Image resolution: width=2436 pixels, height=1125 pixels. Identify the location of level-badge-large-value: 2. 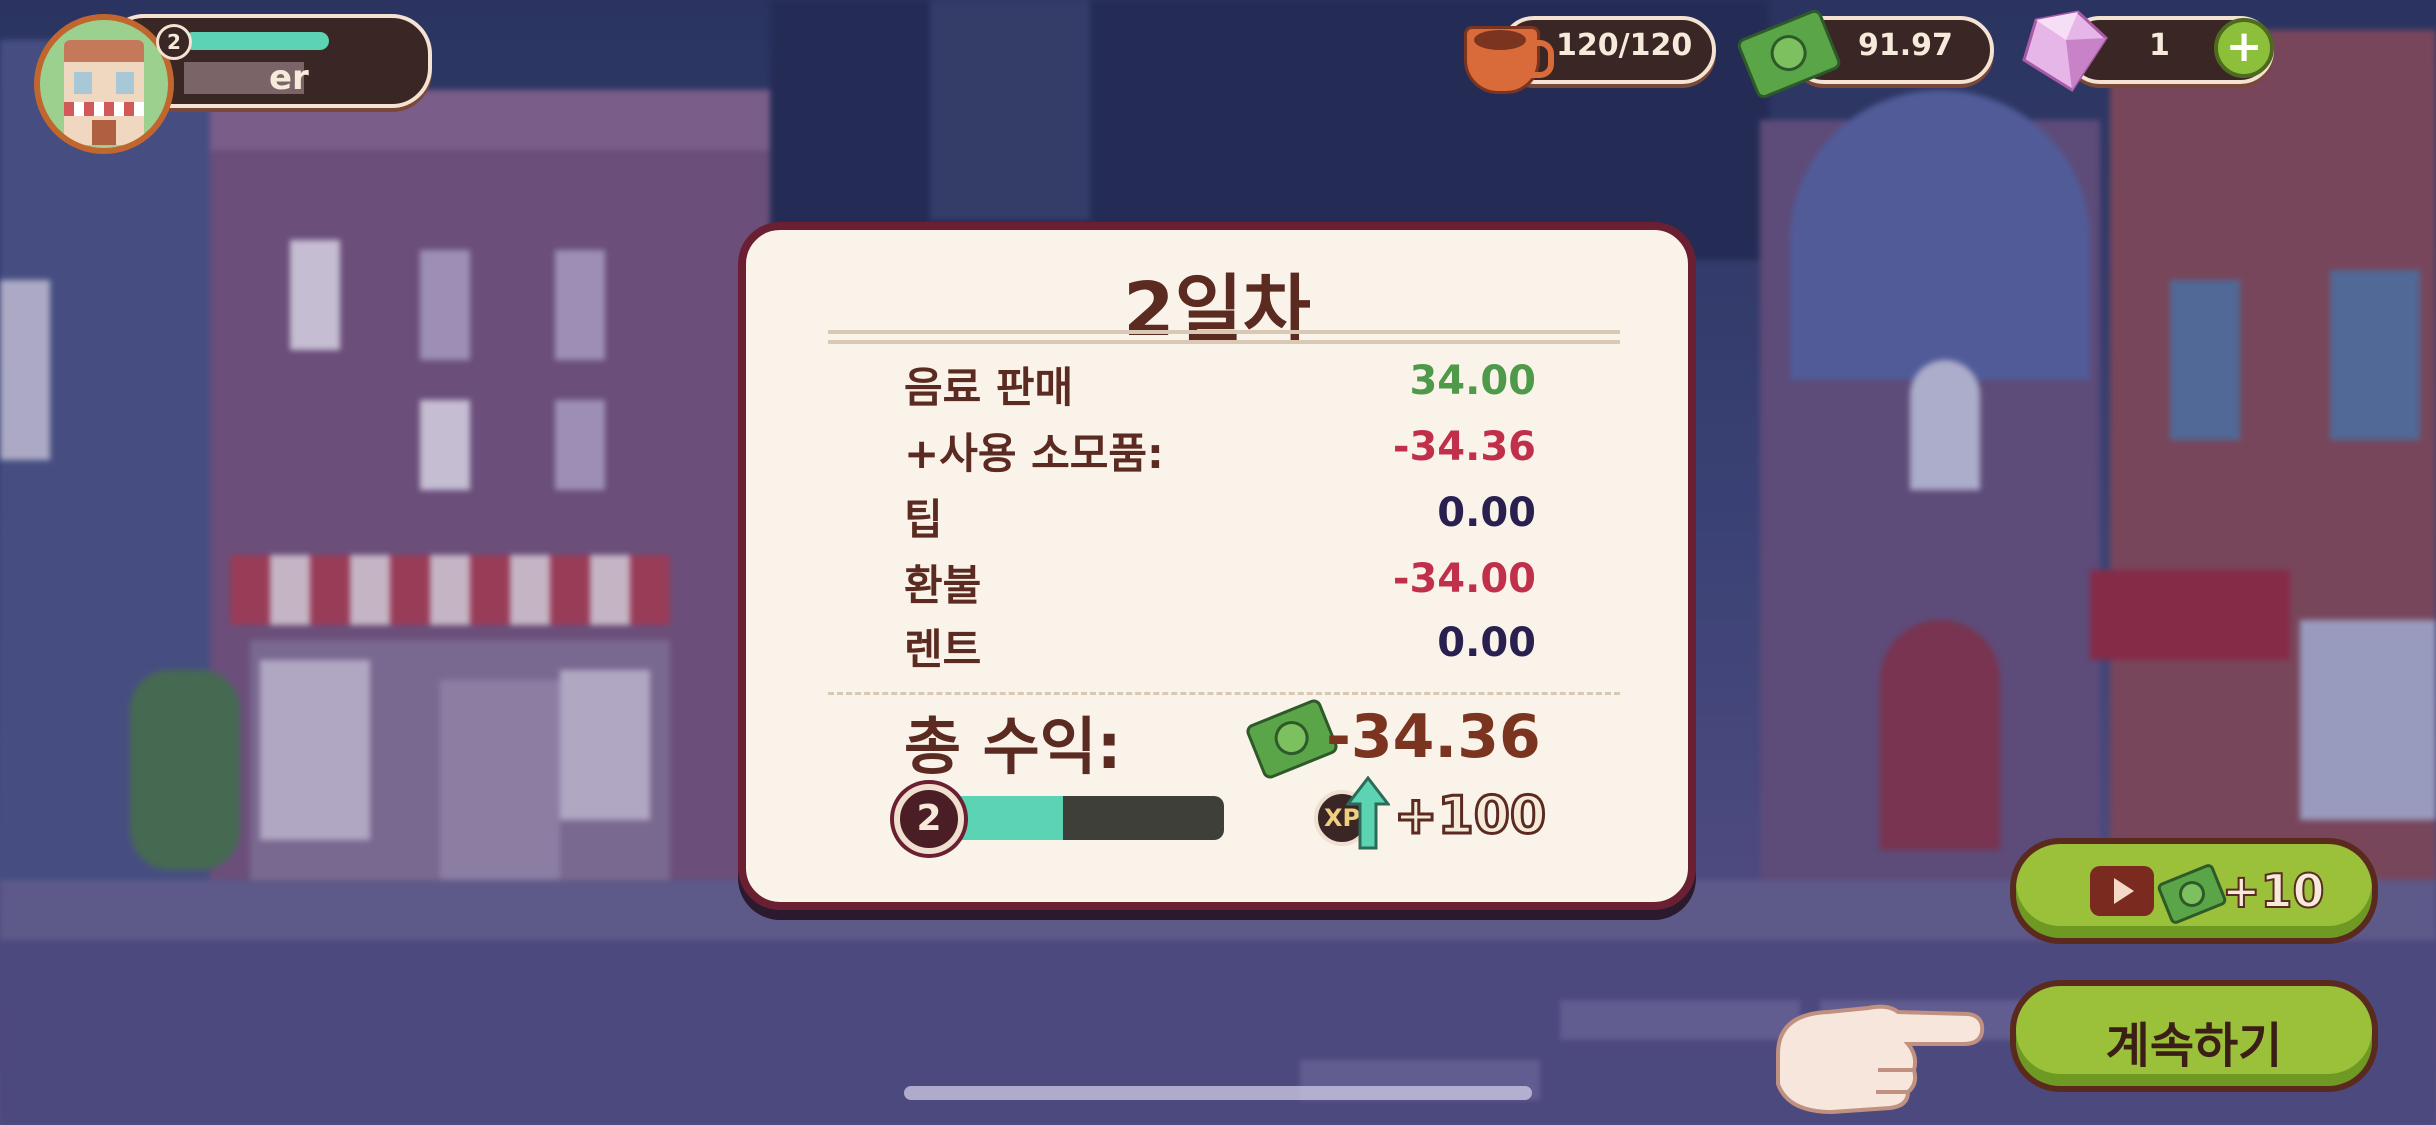
(929, 818).